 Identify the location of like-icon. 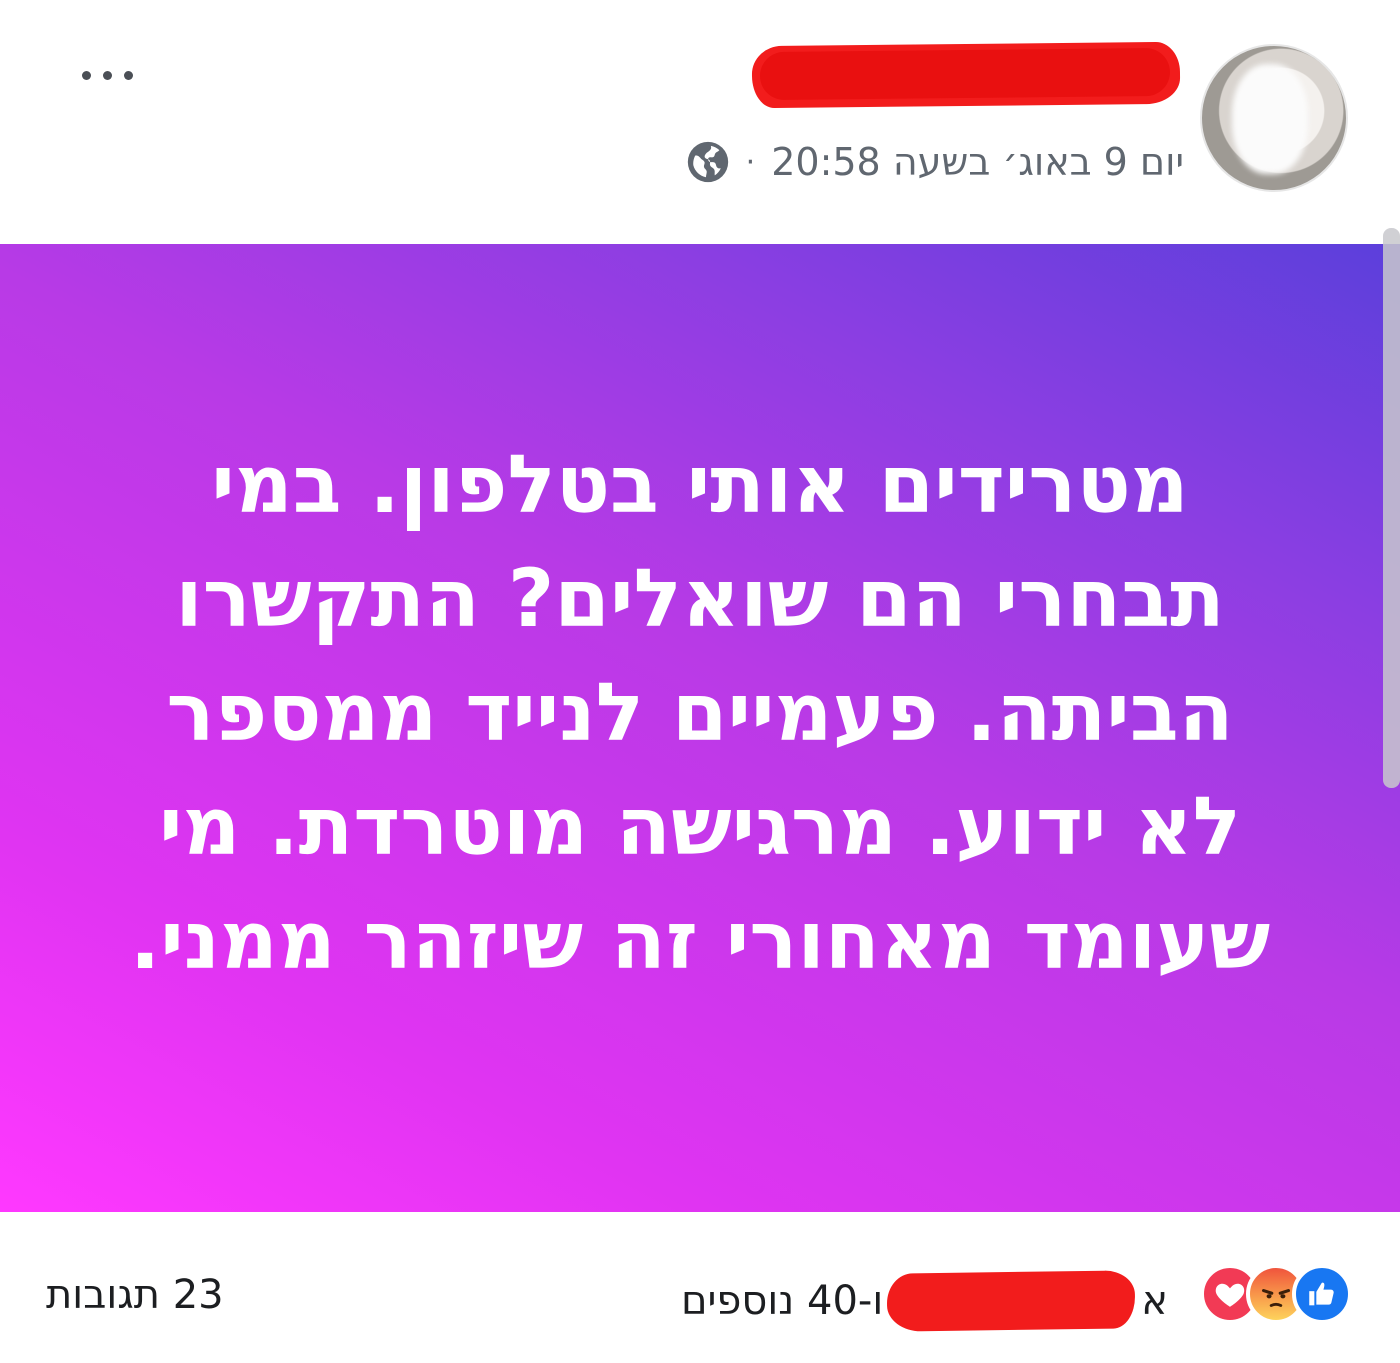
(1322, 1294).